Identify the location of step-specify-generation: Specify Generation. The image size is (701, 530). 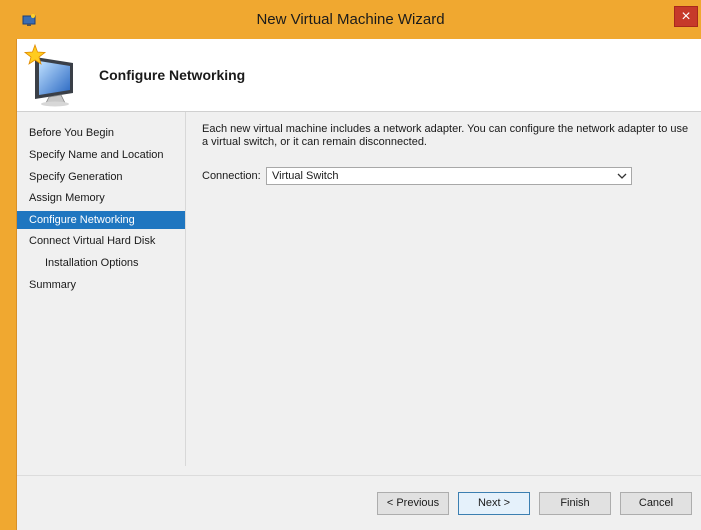
(101, 177).